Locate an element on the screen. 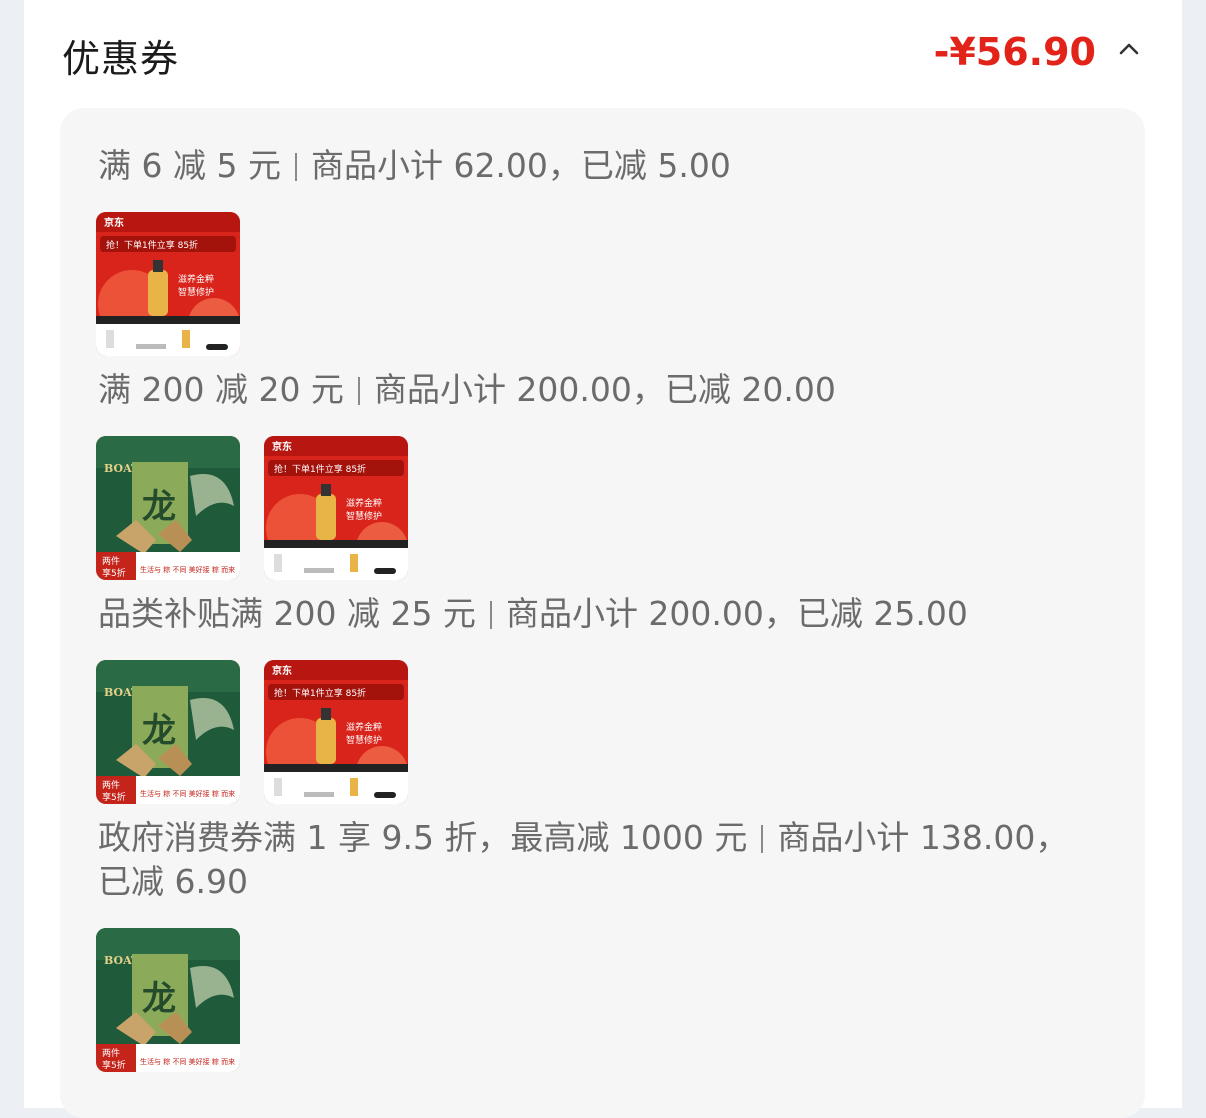 This screenshot has height=1118, width=1206. coupon-header: 优惠券 -¥56.90 is located at coordinates (603, 54).